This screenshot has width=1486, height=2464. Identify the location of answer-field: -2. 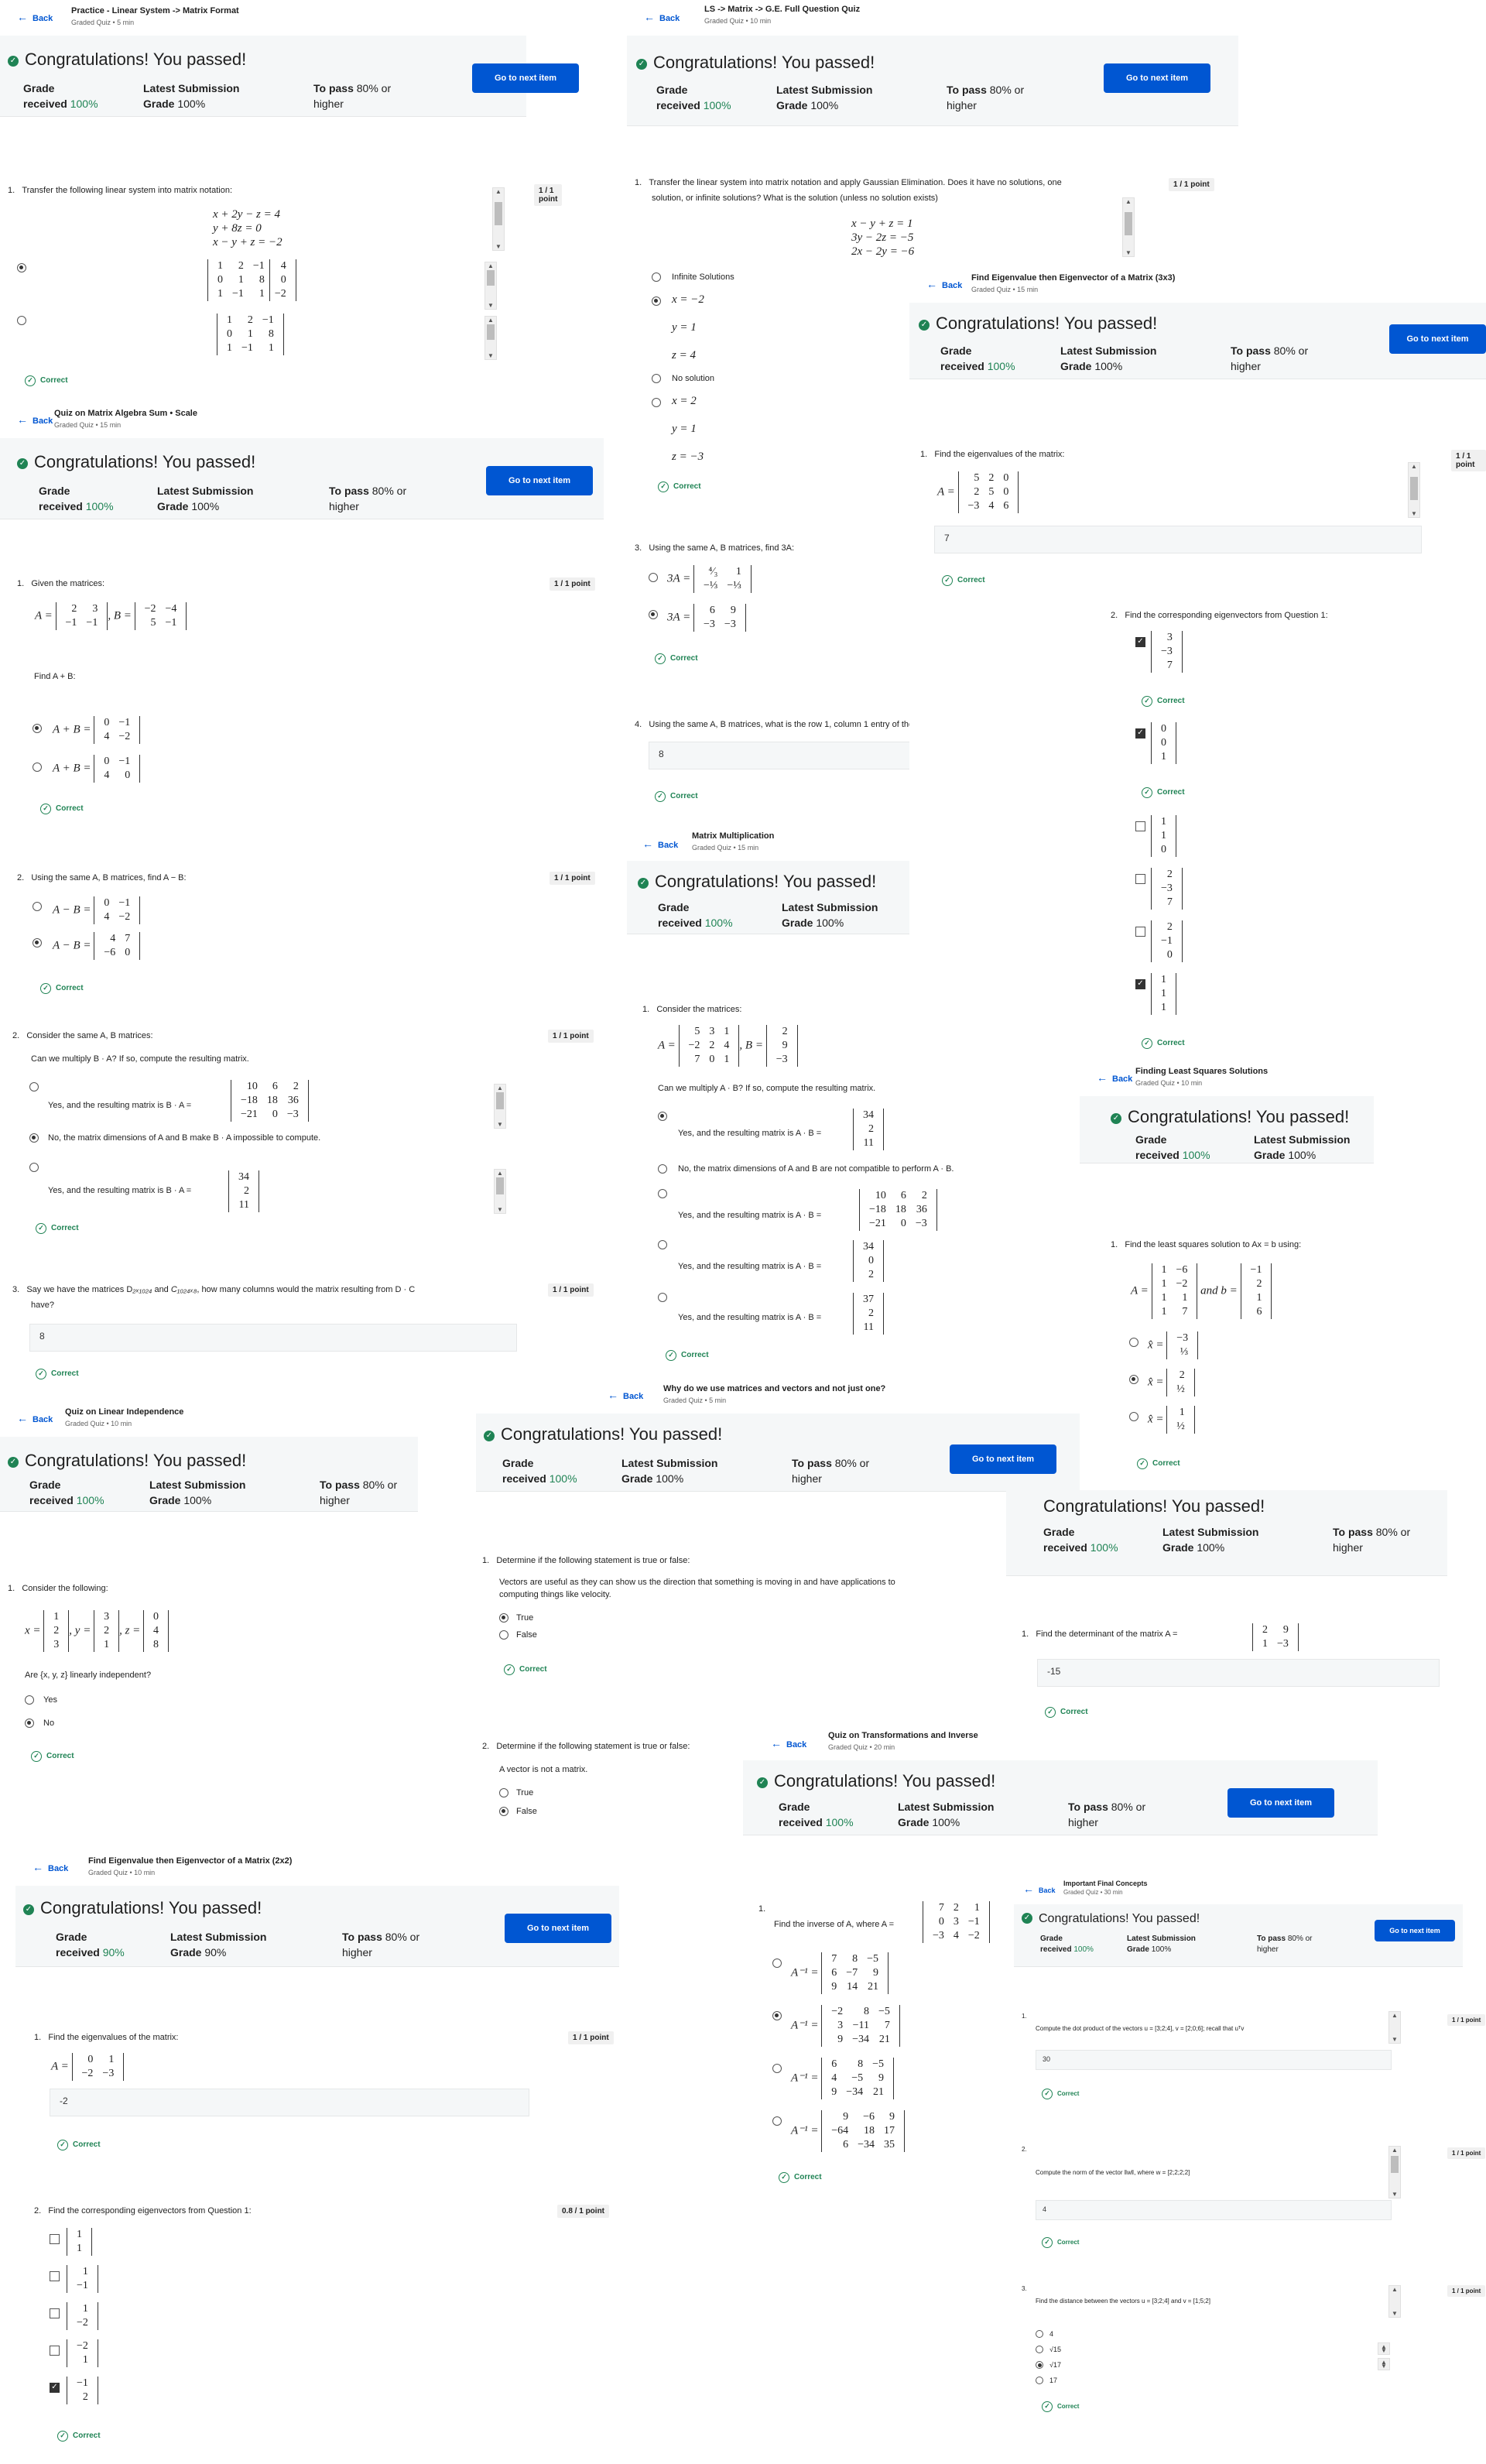
(289, 2102).